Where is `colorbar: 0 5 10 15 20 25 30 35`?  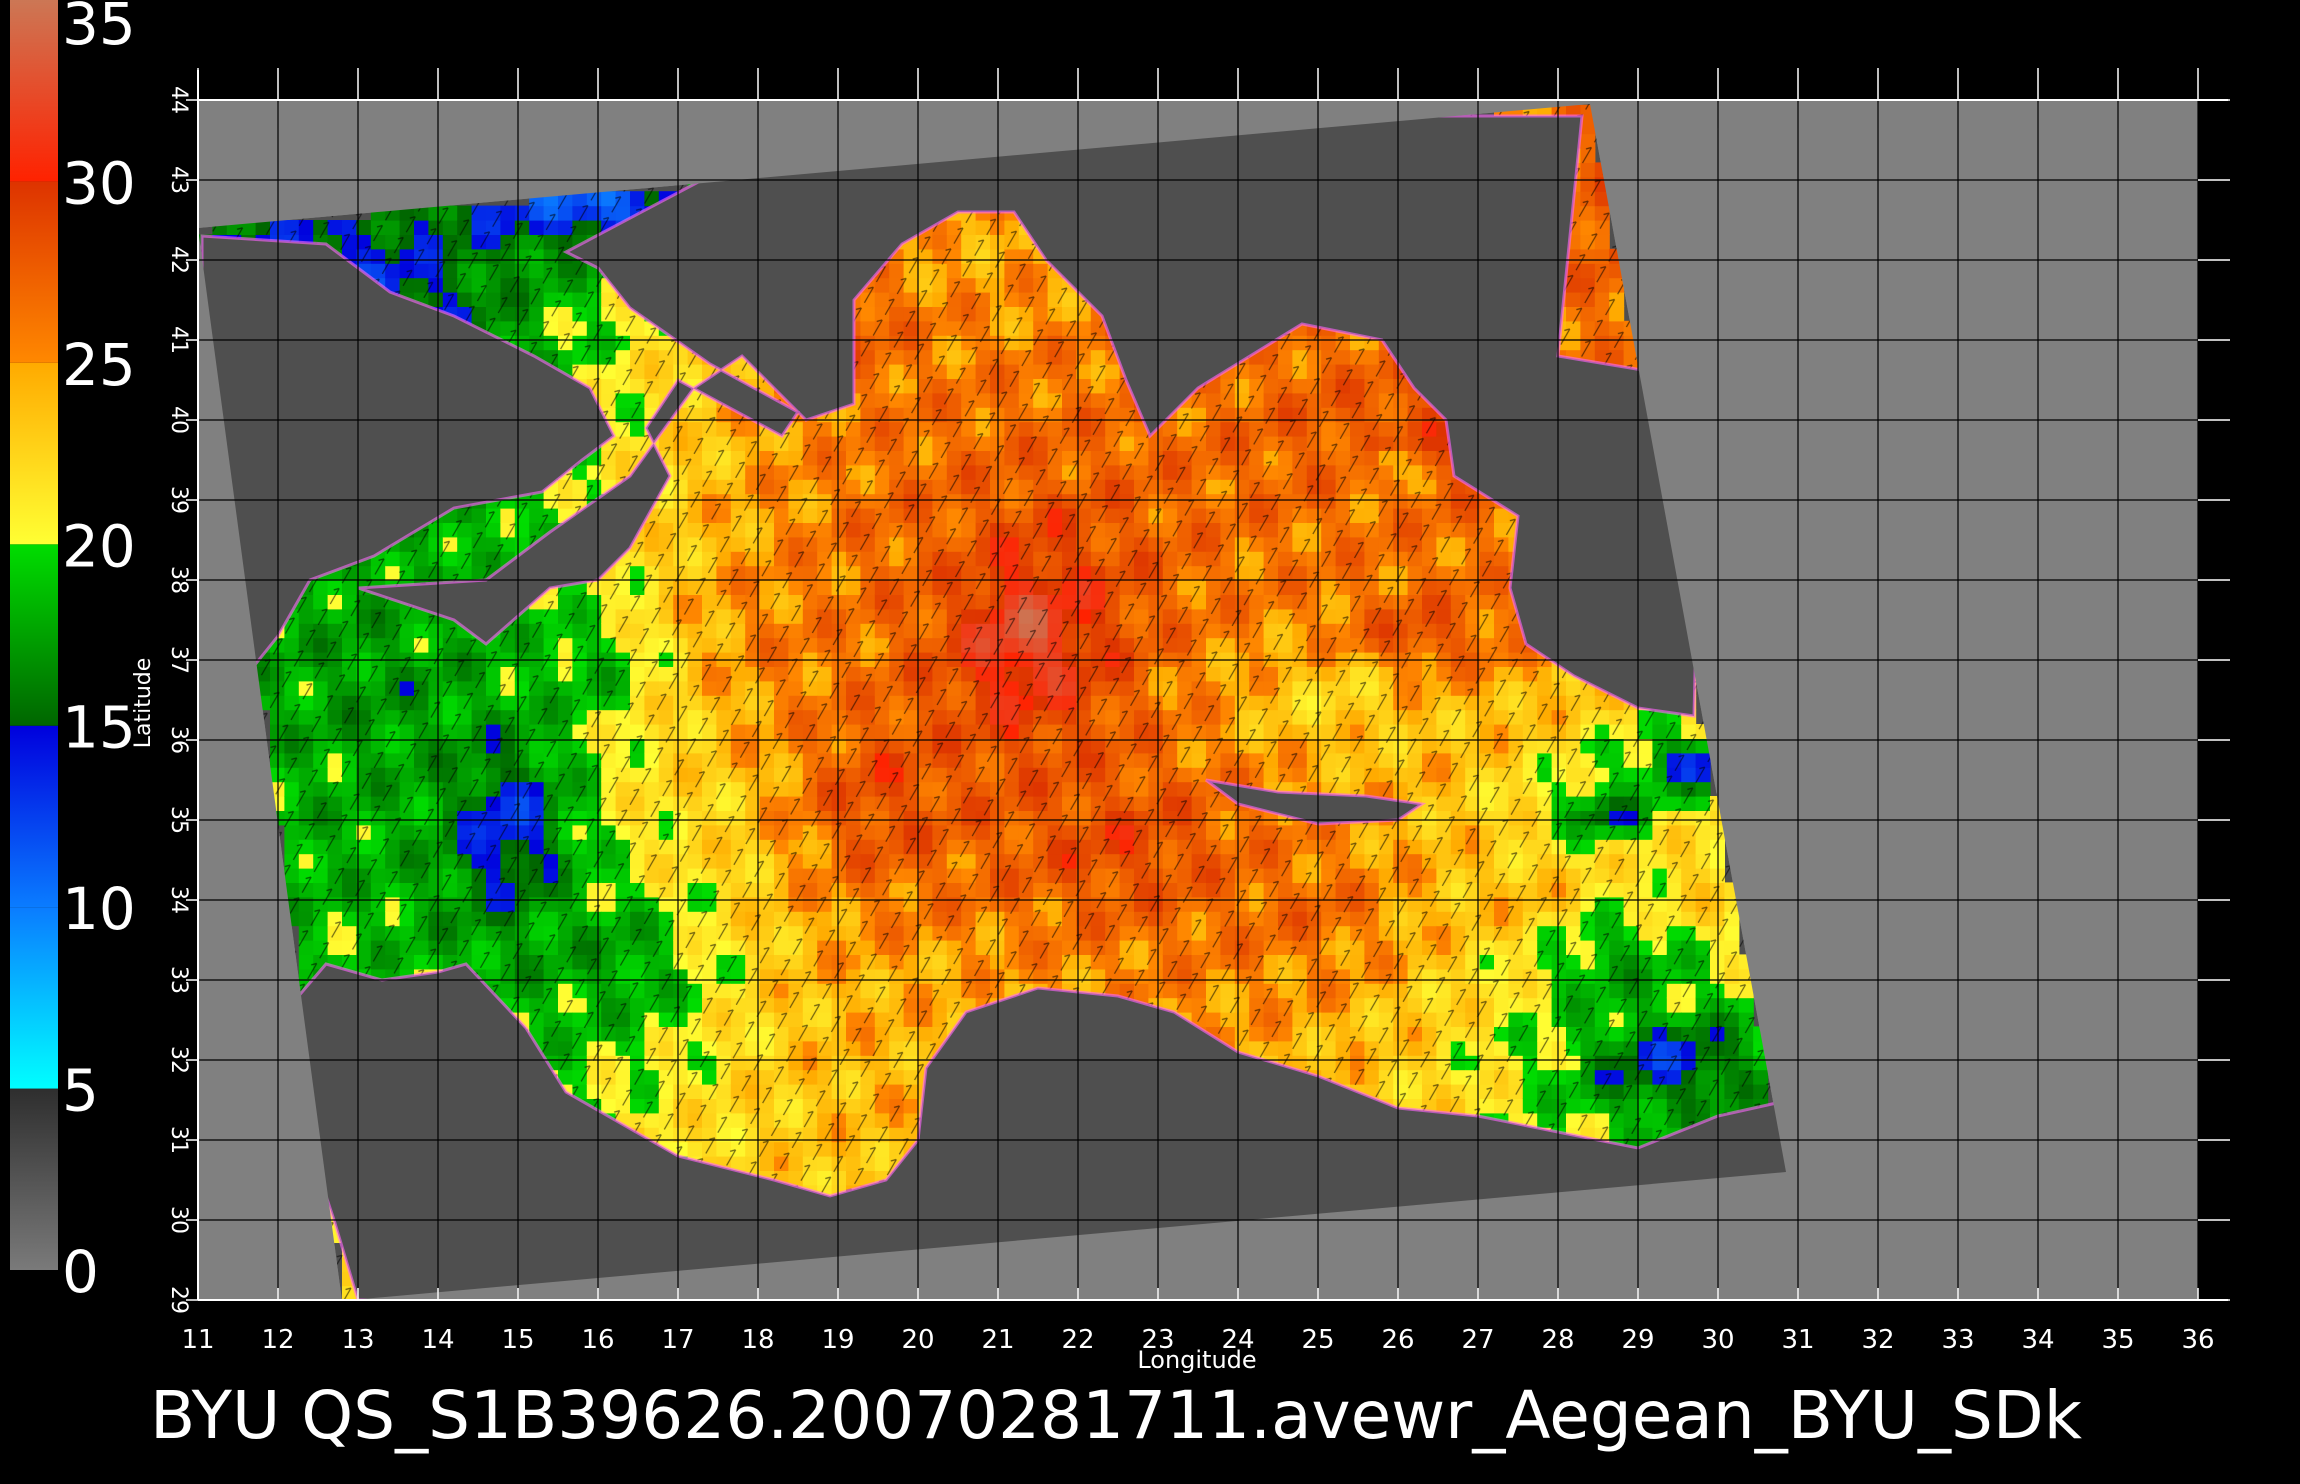 colorbar: 0 5 10 15 20 25 30 35 is located at coordinates (73, 653).